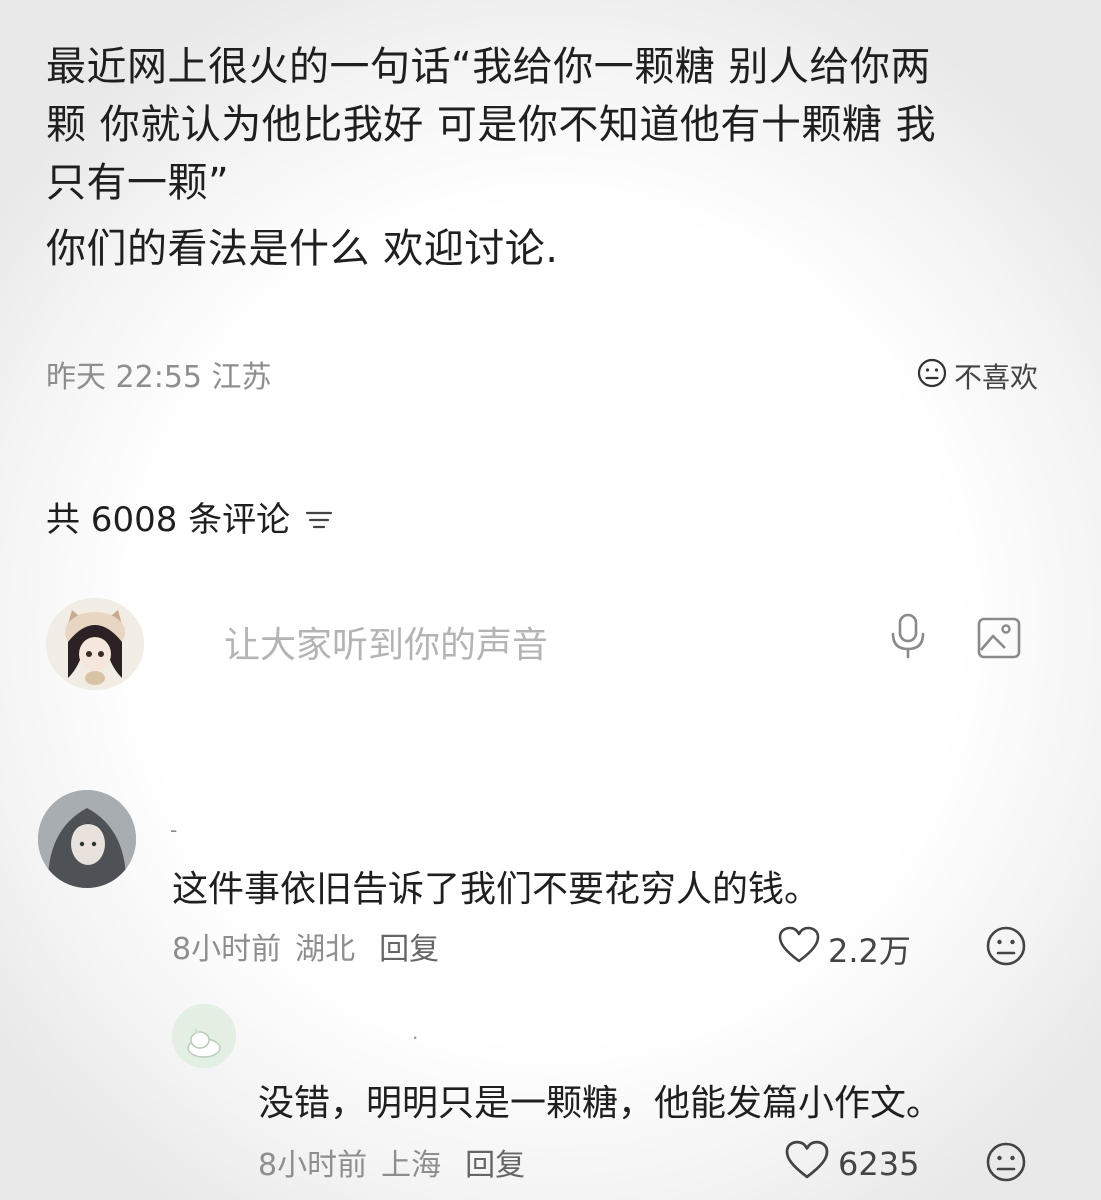 Image resolution: width=1101 pixels, height=1200 pixels. What do you see at coordinates (488, 67) in the screenshot?
I see `post-text-line: 最近网上很火的一句话“我给你一颗糖 别人给你两` at bounding box center [488, 67].